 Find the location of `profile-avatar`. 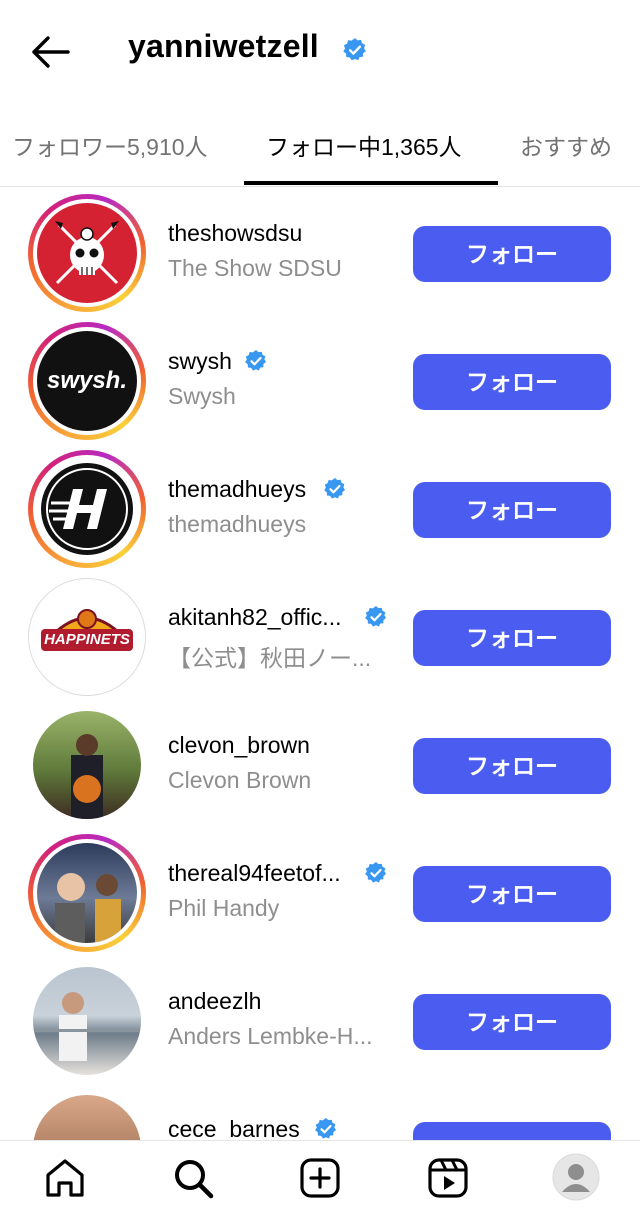

profile-avatar is located at coordinates (576, 1177).